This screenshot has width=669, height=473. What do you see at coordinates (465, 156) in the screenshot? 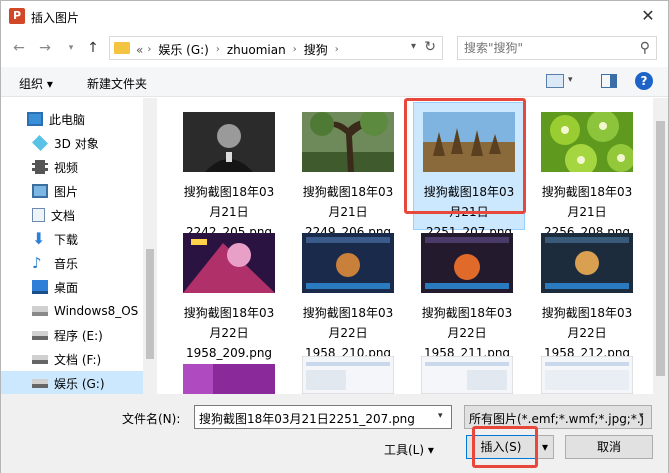
I see `annotation-highlight-file` at bounding box center [465, 156].